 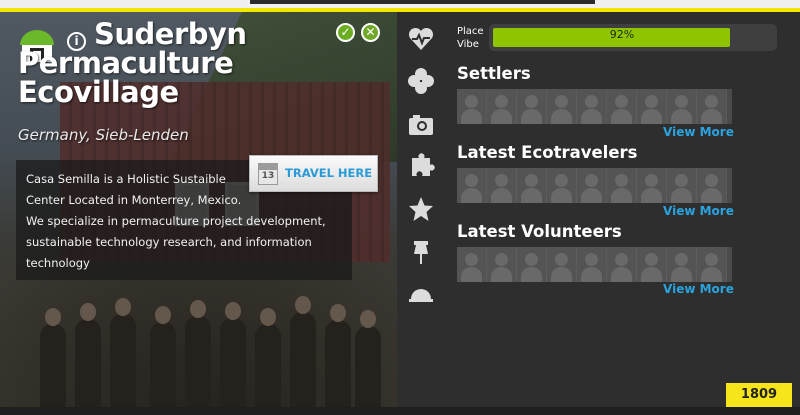 I want to click on volunteers-view-more-link: View More, so click(x=698, y=289).